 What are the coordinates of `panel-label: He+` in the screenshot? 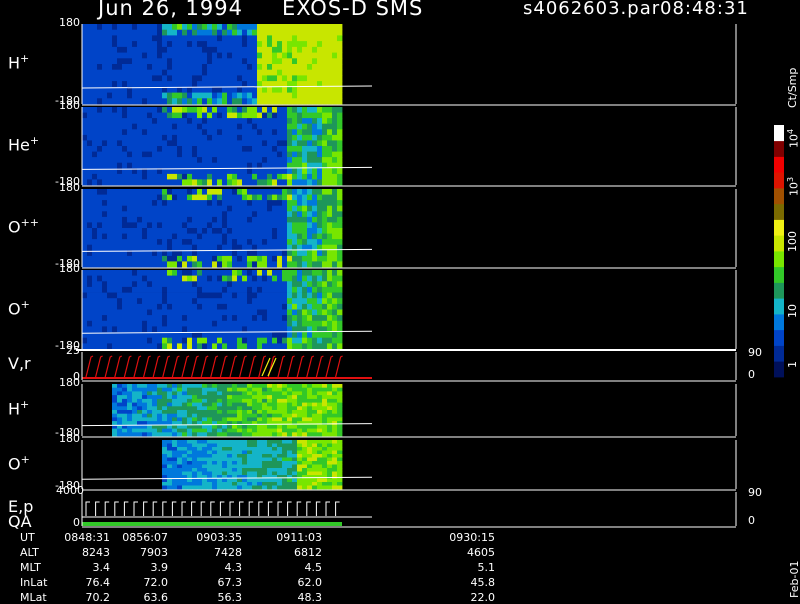 It's located at (24, 144).